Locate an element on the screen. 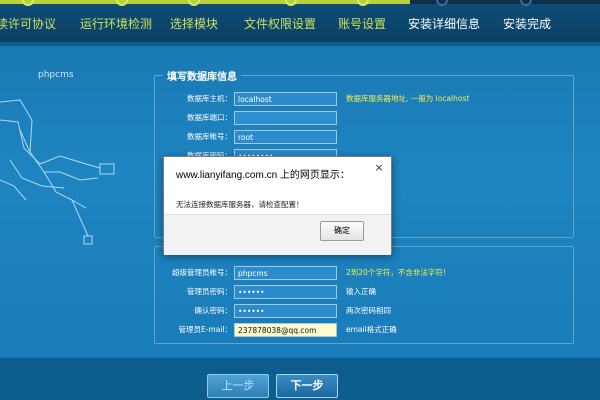 This screenshot has width=600, height=400. step-env-check: 运行环境检测 is located at coordinates (116, 24).